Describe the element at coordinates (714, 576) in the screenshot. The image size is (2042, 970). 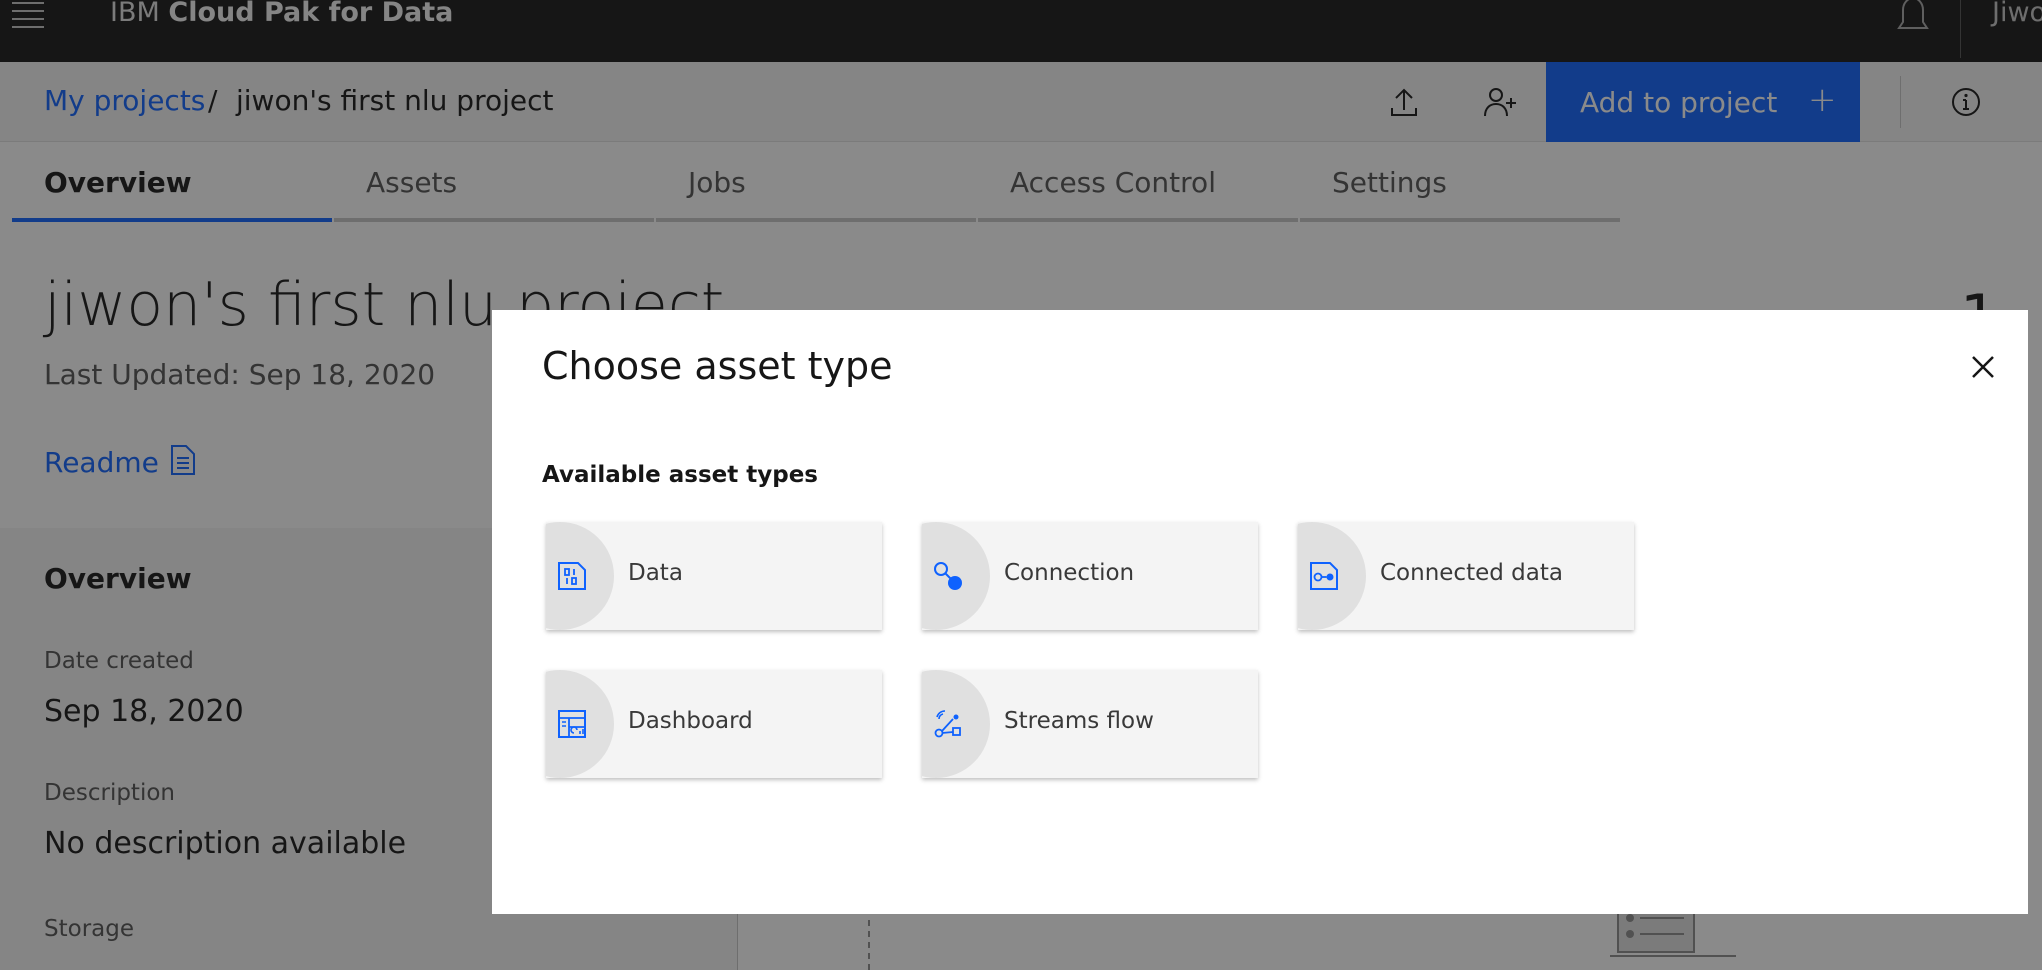
I see `asset-tile-data: Data` at that location.